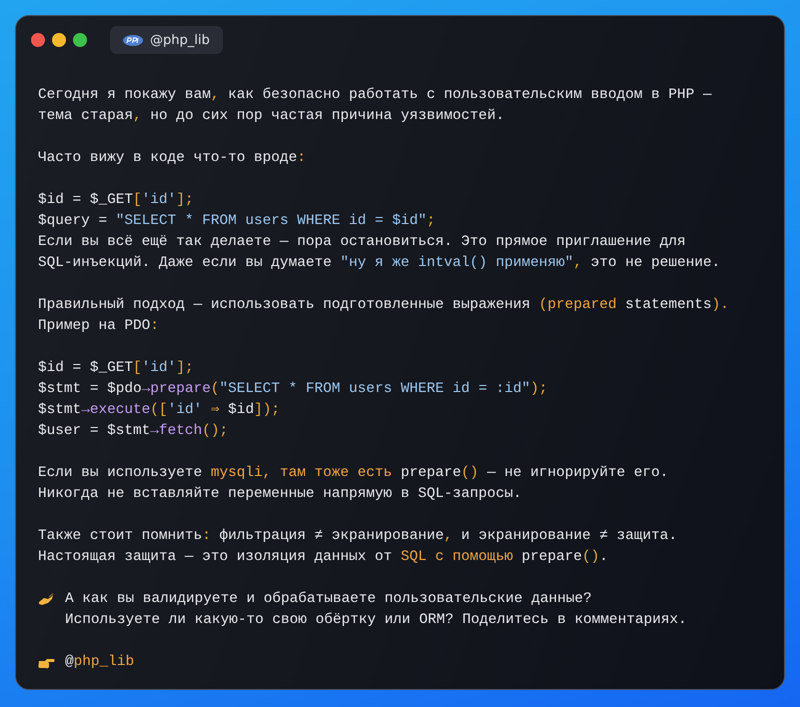 The height and width of the screenshot is (707, 800). What do you see at coordinates (376, 620) in the screenshot?
I see `text-line: Используете ли какую-то свою обёртку или ORM? Поделитесь в комментариях.` at bounding box center [376, 620].